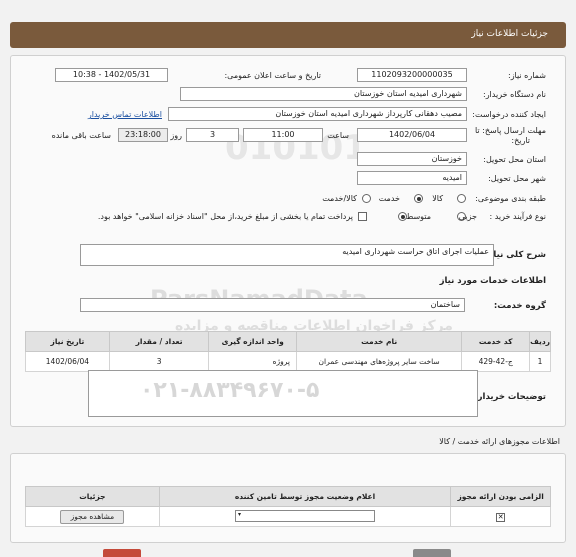 The image size is (576, 557). Describe the element at coordinates (496, 341) in the screenshot. I see `col-service-code: کد خدمت` at that location.